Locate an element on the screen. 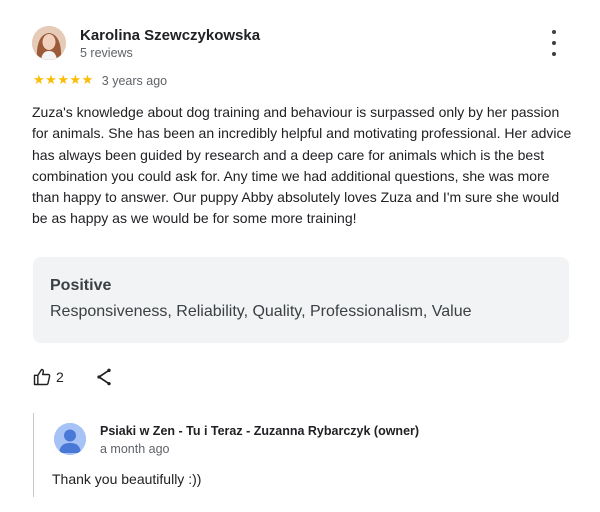 This screenshot has height=512, width=600. like-button: 2 is located at coordinates (48, 377).